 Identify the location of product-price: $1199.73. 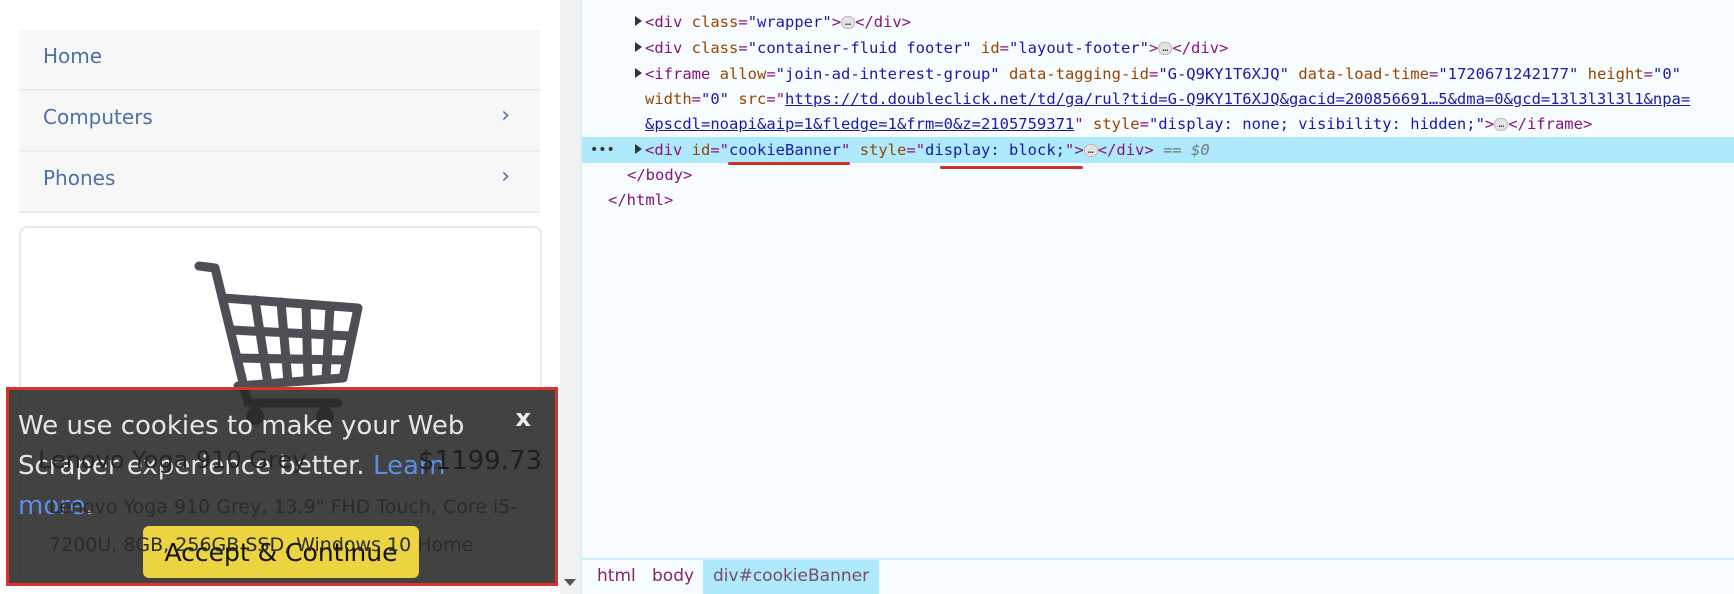
(480, 461).